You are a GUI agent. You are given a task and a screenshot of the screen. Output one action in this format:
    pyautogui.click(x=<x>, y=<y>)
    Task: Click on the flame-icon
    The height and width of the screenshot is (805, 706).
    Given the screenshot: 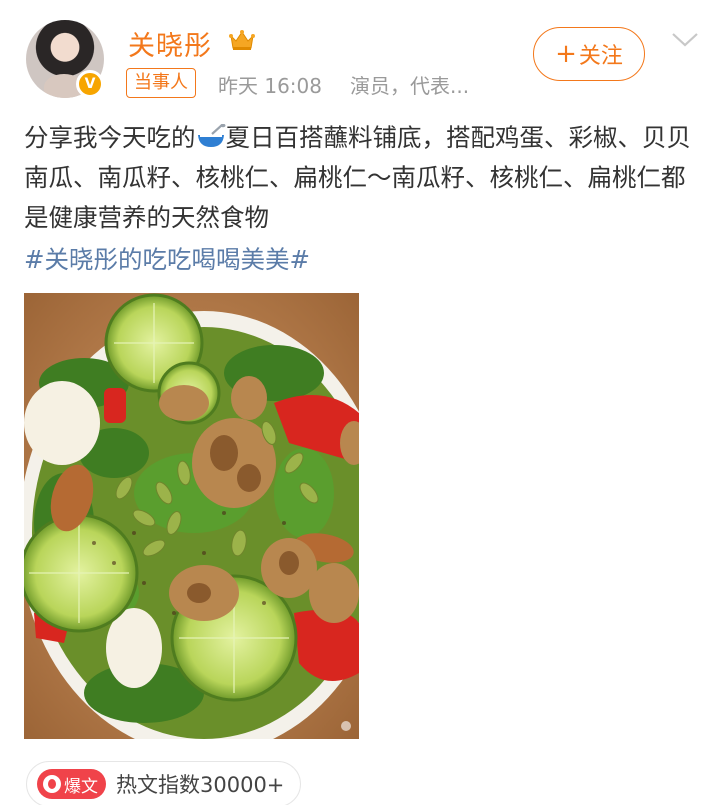 What is the action you would take?
    pyautogui.click(x=52, y=784)
    